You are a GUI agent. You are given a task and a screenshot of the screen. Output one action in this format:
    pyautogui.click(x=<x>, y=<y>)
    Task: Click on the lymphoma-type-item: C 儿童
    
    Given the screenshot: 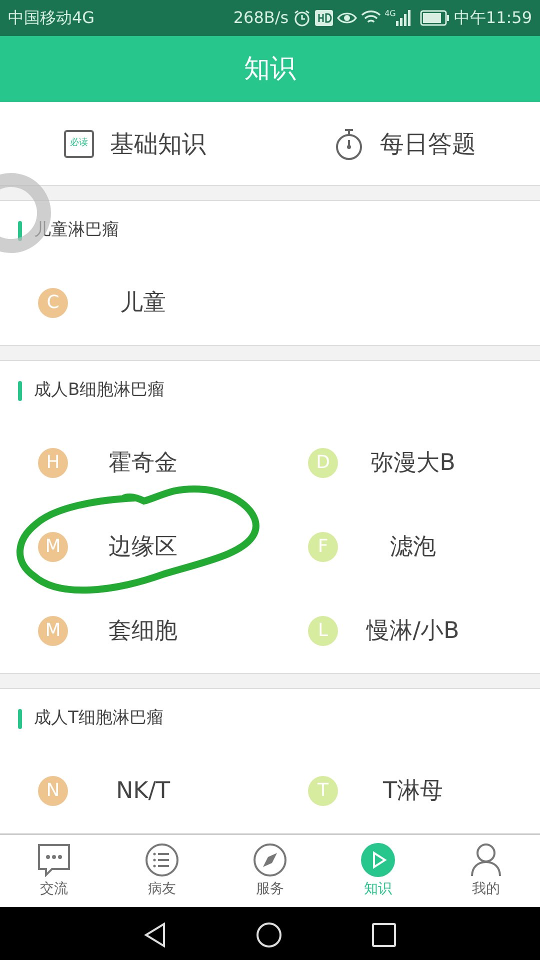 What is the action you would take?
    pyautogui.click(x=135, y=303)
    